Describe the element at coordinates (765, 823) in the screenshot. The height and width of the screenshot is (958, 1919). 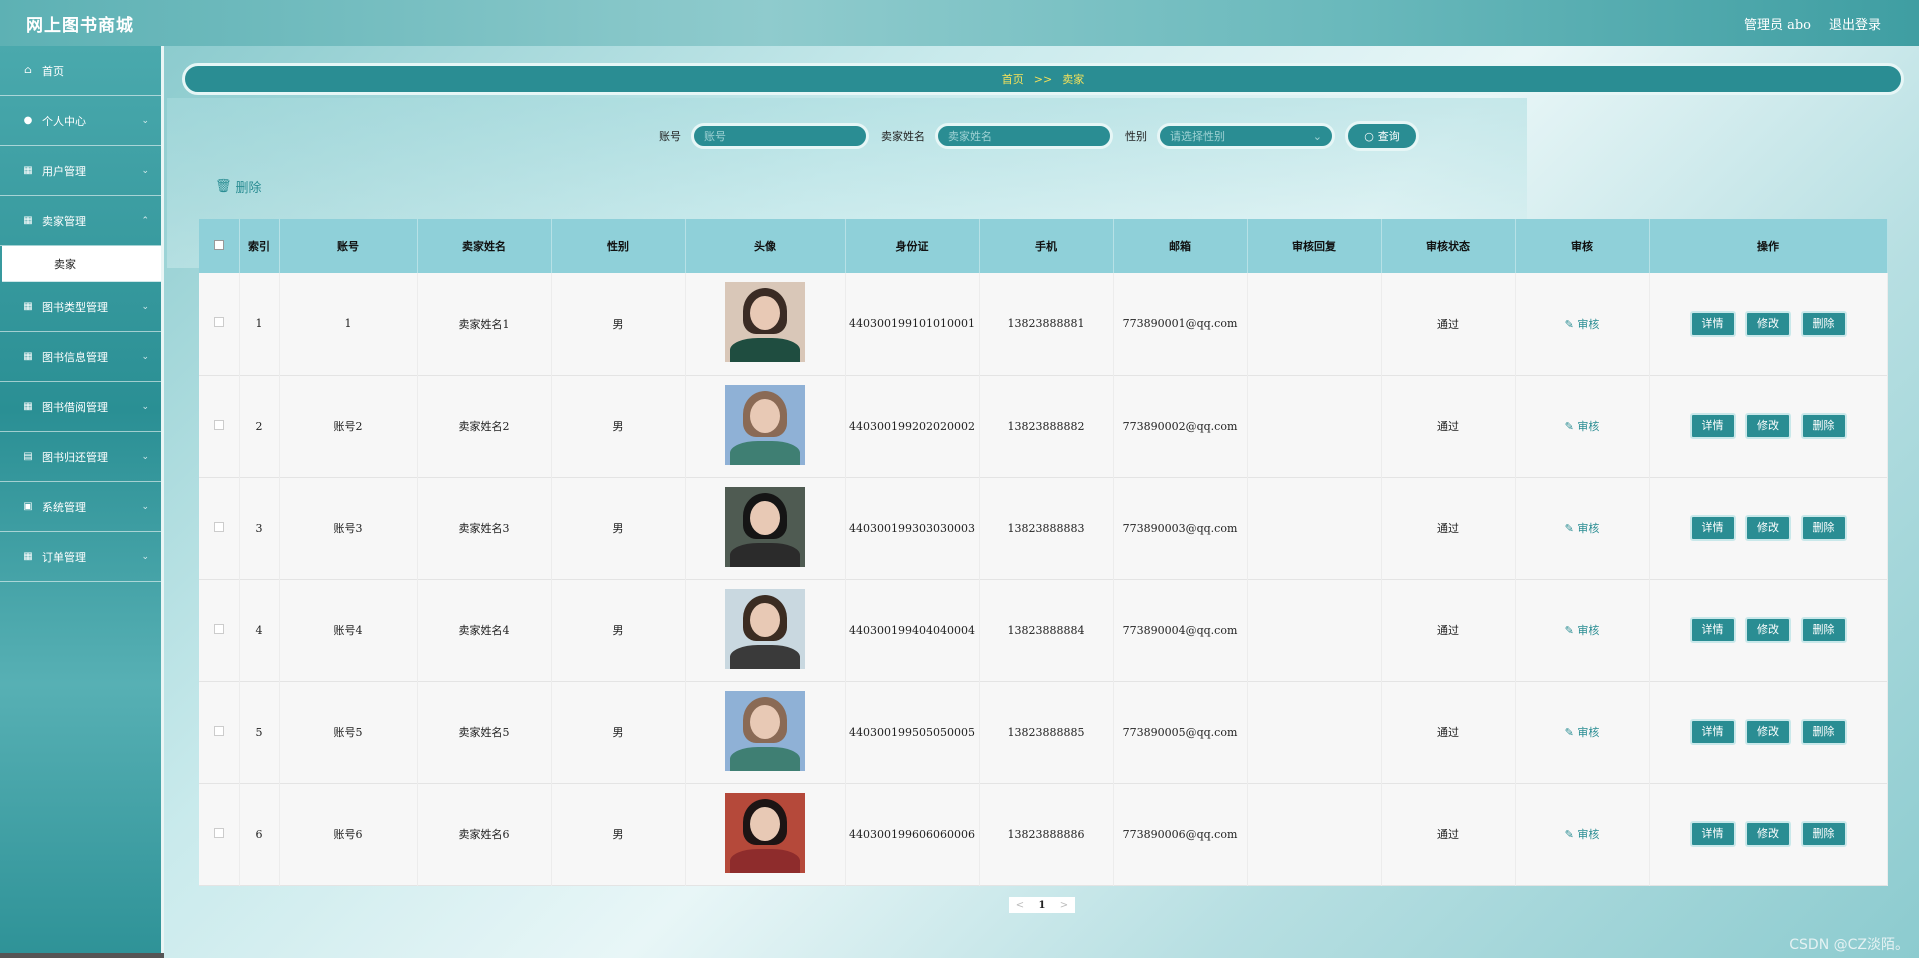
I see `avatar-face` at that location.